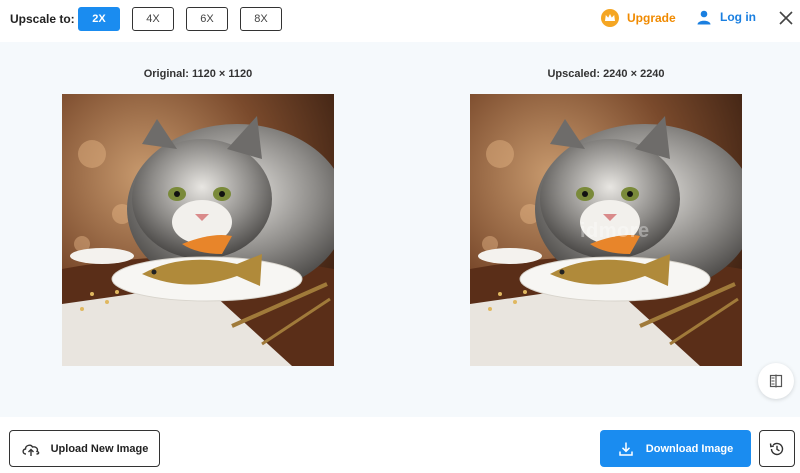  I want to click on upgrade-label: Upgrade, so click(651, 18).